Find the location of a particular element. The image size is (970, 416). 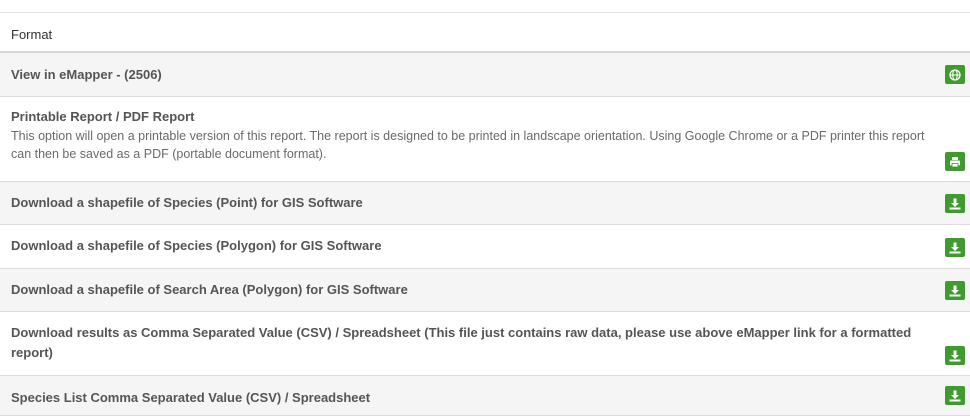

globe-icon is located at coordinates (955, 74).